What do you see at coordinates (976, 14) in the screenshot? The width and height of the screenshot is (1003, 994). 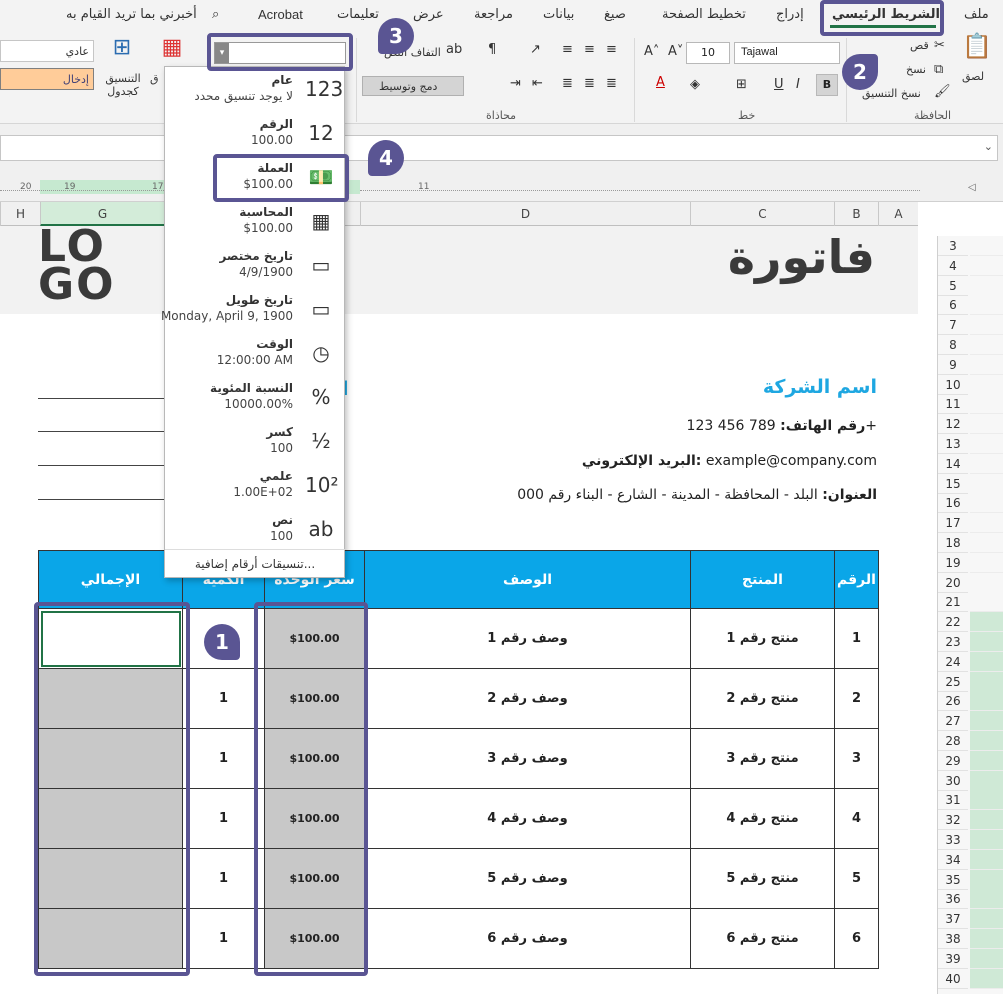 I see `menu-file: ملف` at bounding box center [976, 14].